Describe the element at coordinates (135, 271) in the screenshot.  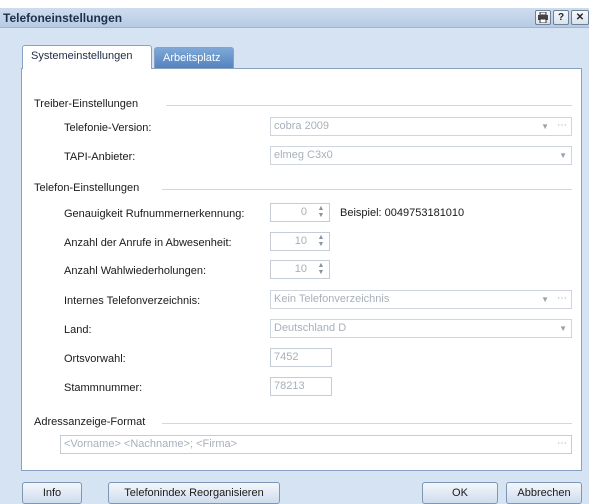
I see `redial-count-label: Anzahl Wahlwiederholungen:` at that location.